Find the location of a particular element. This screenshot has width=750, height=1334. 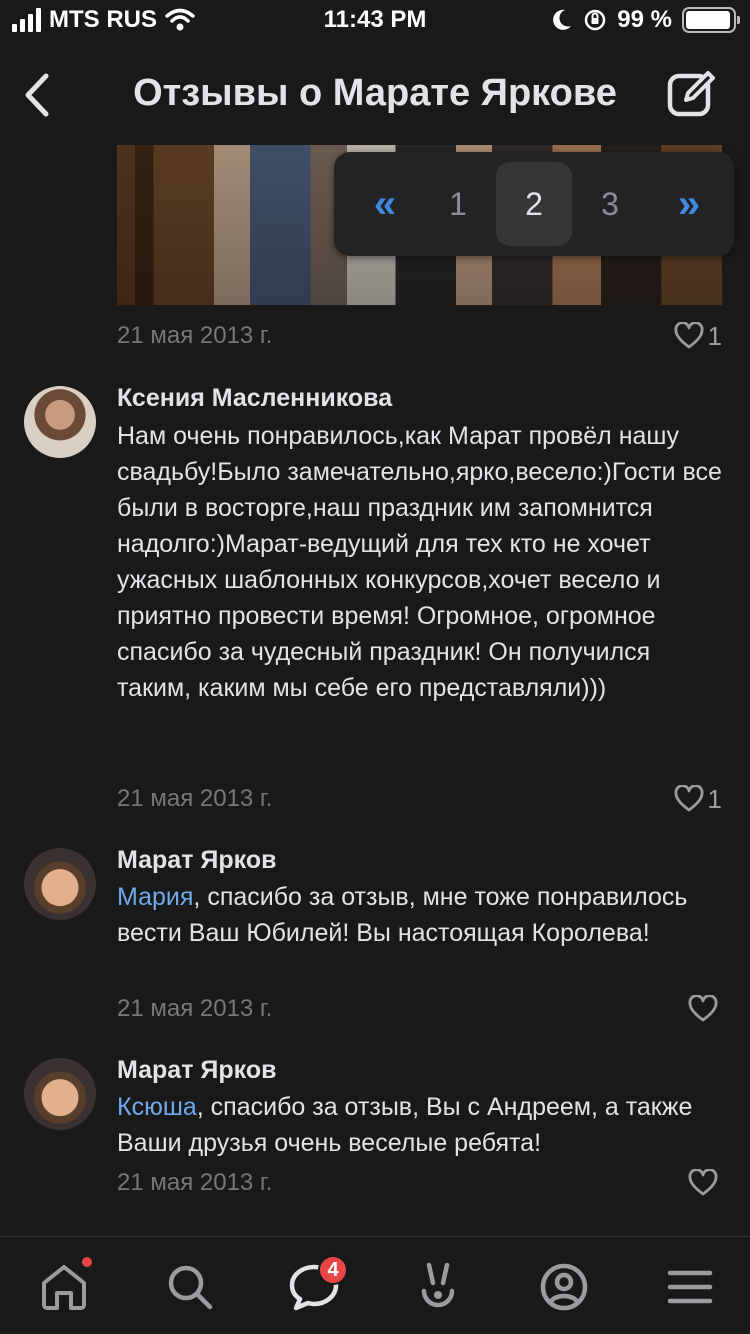

tab-clips is located at coordinates (438, 1287).